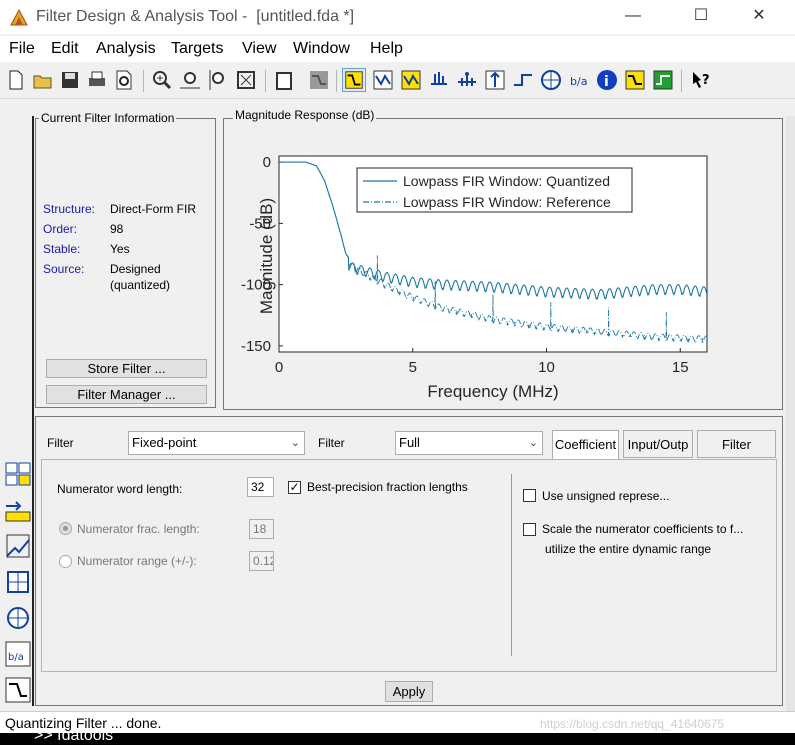 This screenshot has height=745, width=795. What do you see at coordinates (246, 80) in the screenshot?
I see `full-view-icon` at bounding box center [246, 80].